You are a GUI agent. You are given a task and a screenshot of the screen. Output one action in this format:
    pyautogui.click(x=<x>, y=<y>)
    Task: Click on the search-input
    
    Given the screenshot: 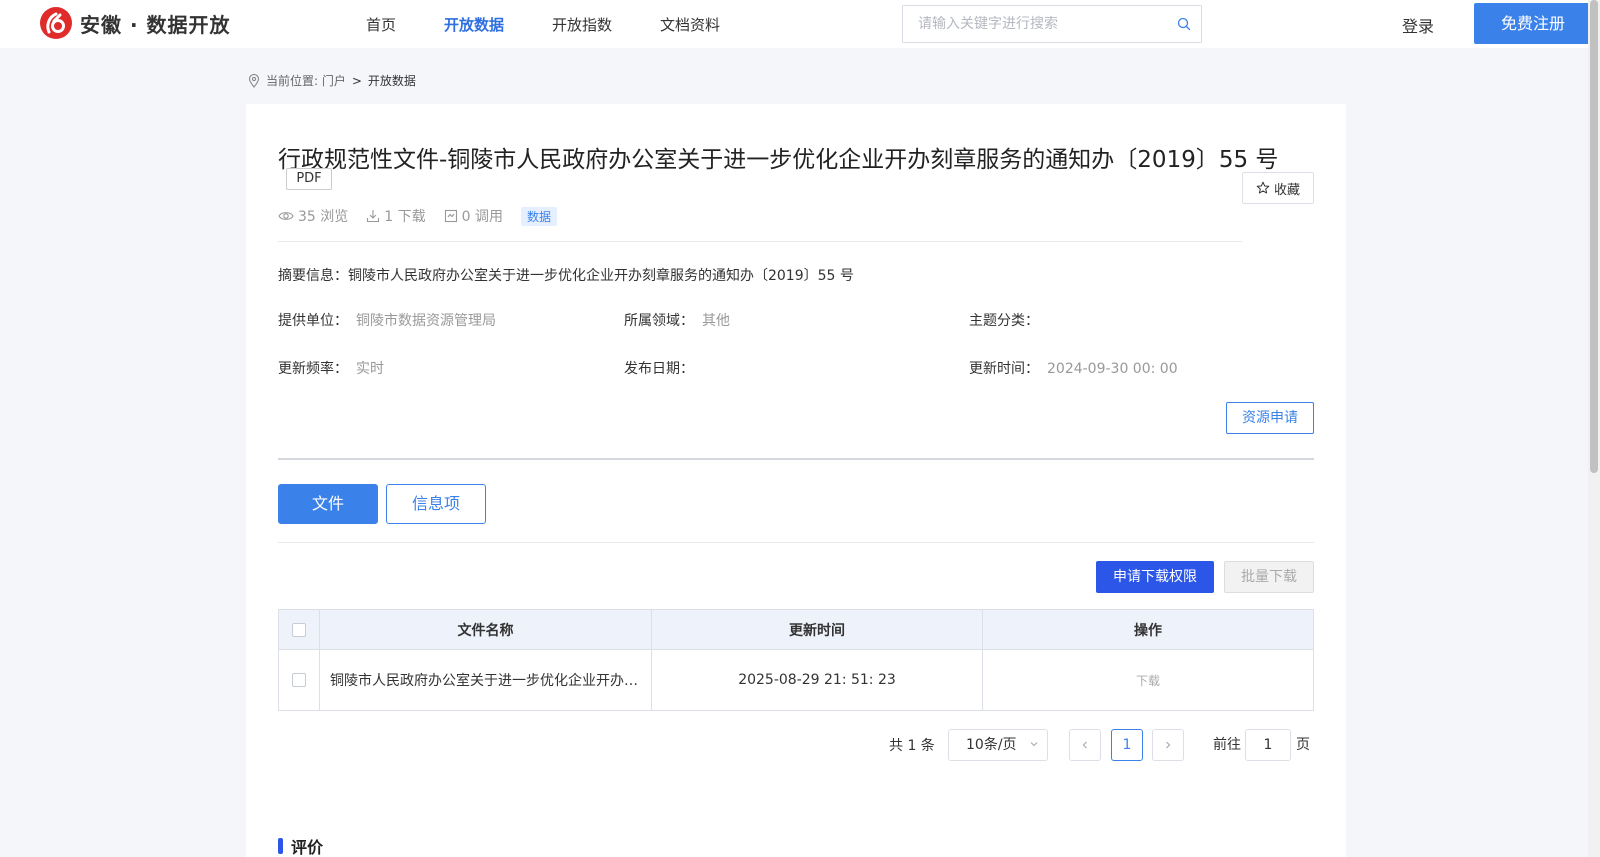 What is the action you would take?
    pyautogui.click(x=1033, y=24)
    